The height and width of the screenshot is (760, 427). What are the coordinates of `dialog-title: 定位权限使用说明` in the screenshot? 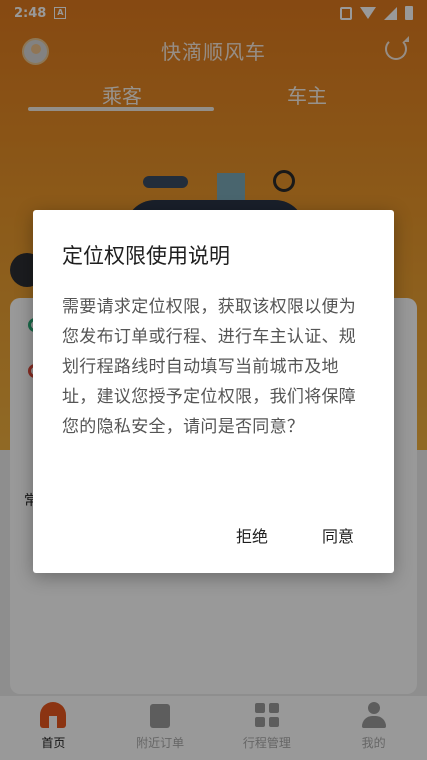 It's located at (146, 256).